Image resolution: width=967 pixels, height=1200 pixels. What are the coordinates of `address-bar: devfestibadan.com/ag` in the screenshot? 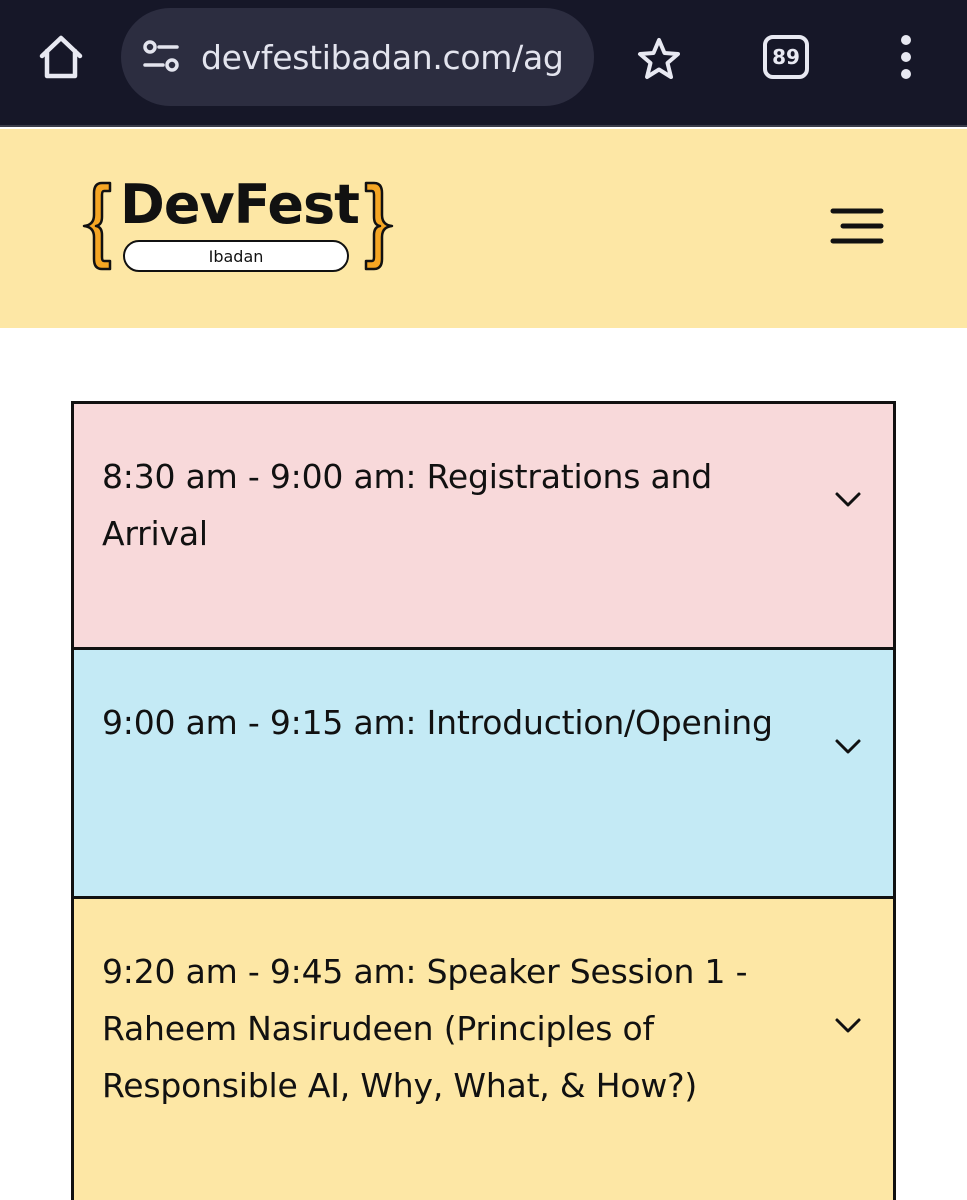 It's located at (357, 57).